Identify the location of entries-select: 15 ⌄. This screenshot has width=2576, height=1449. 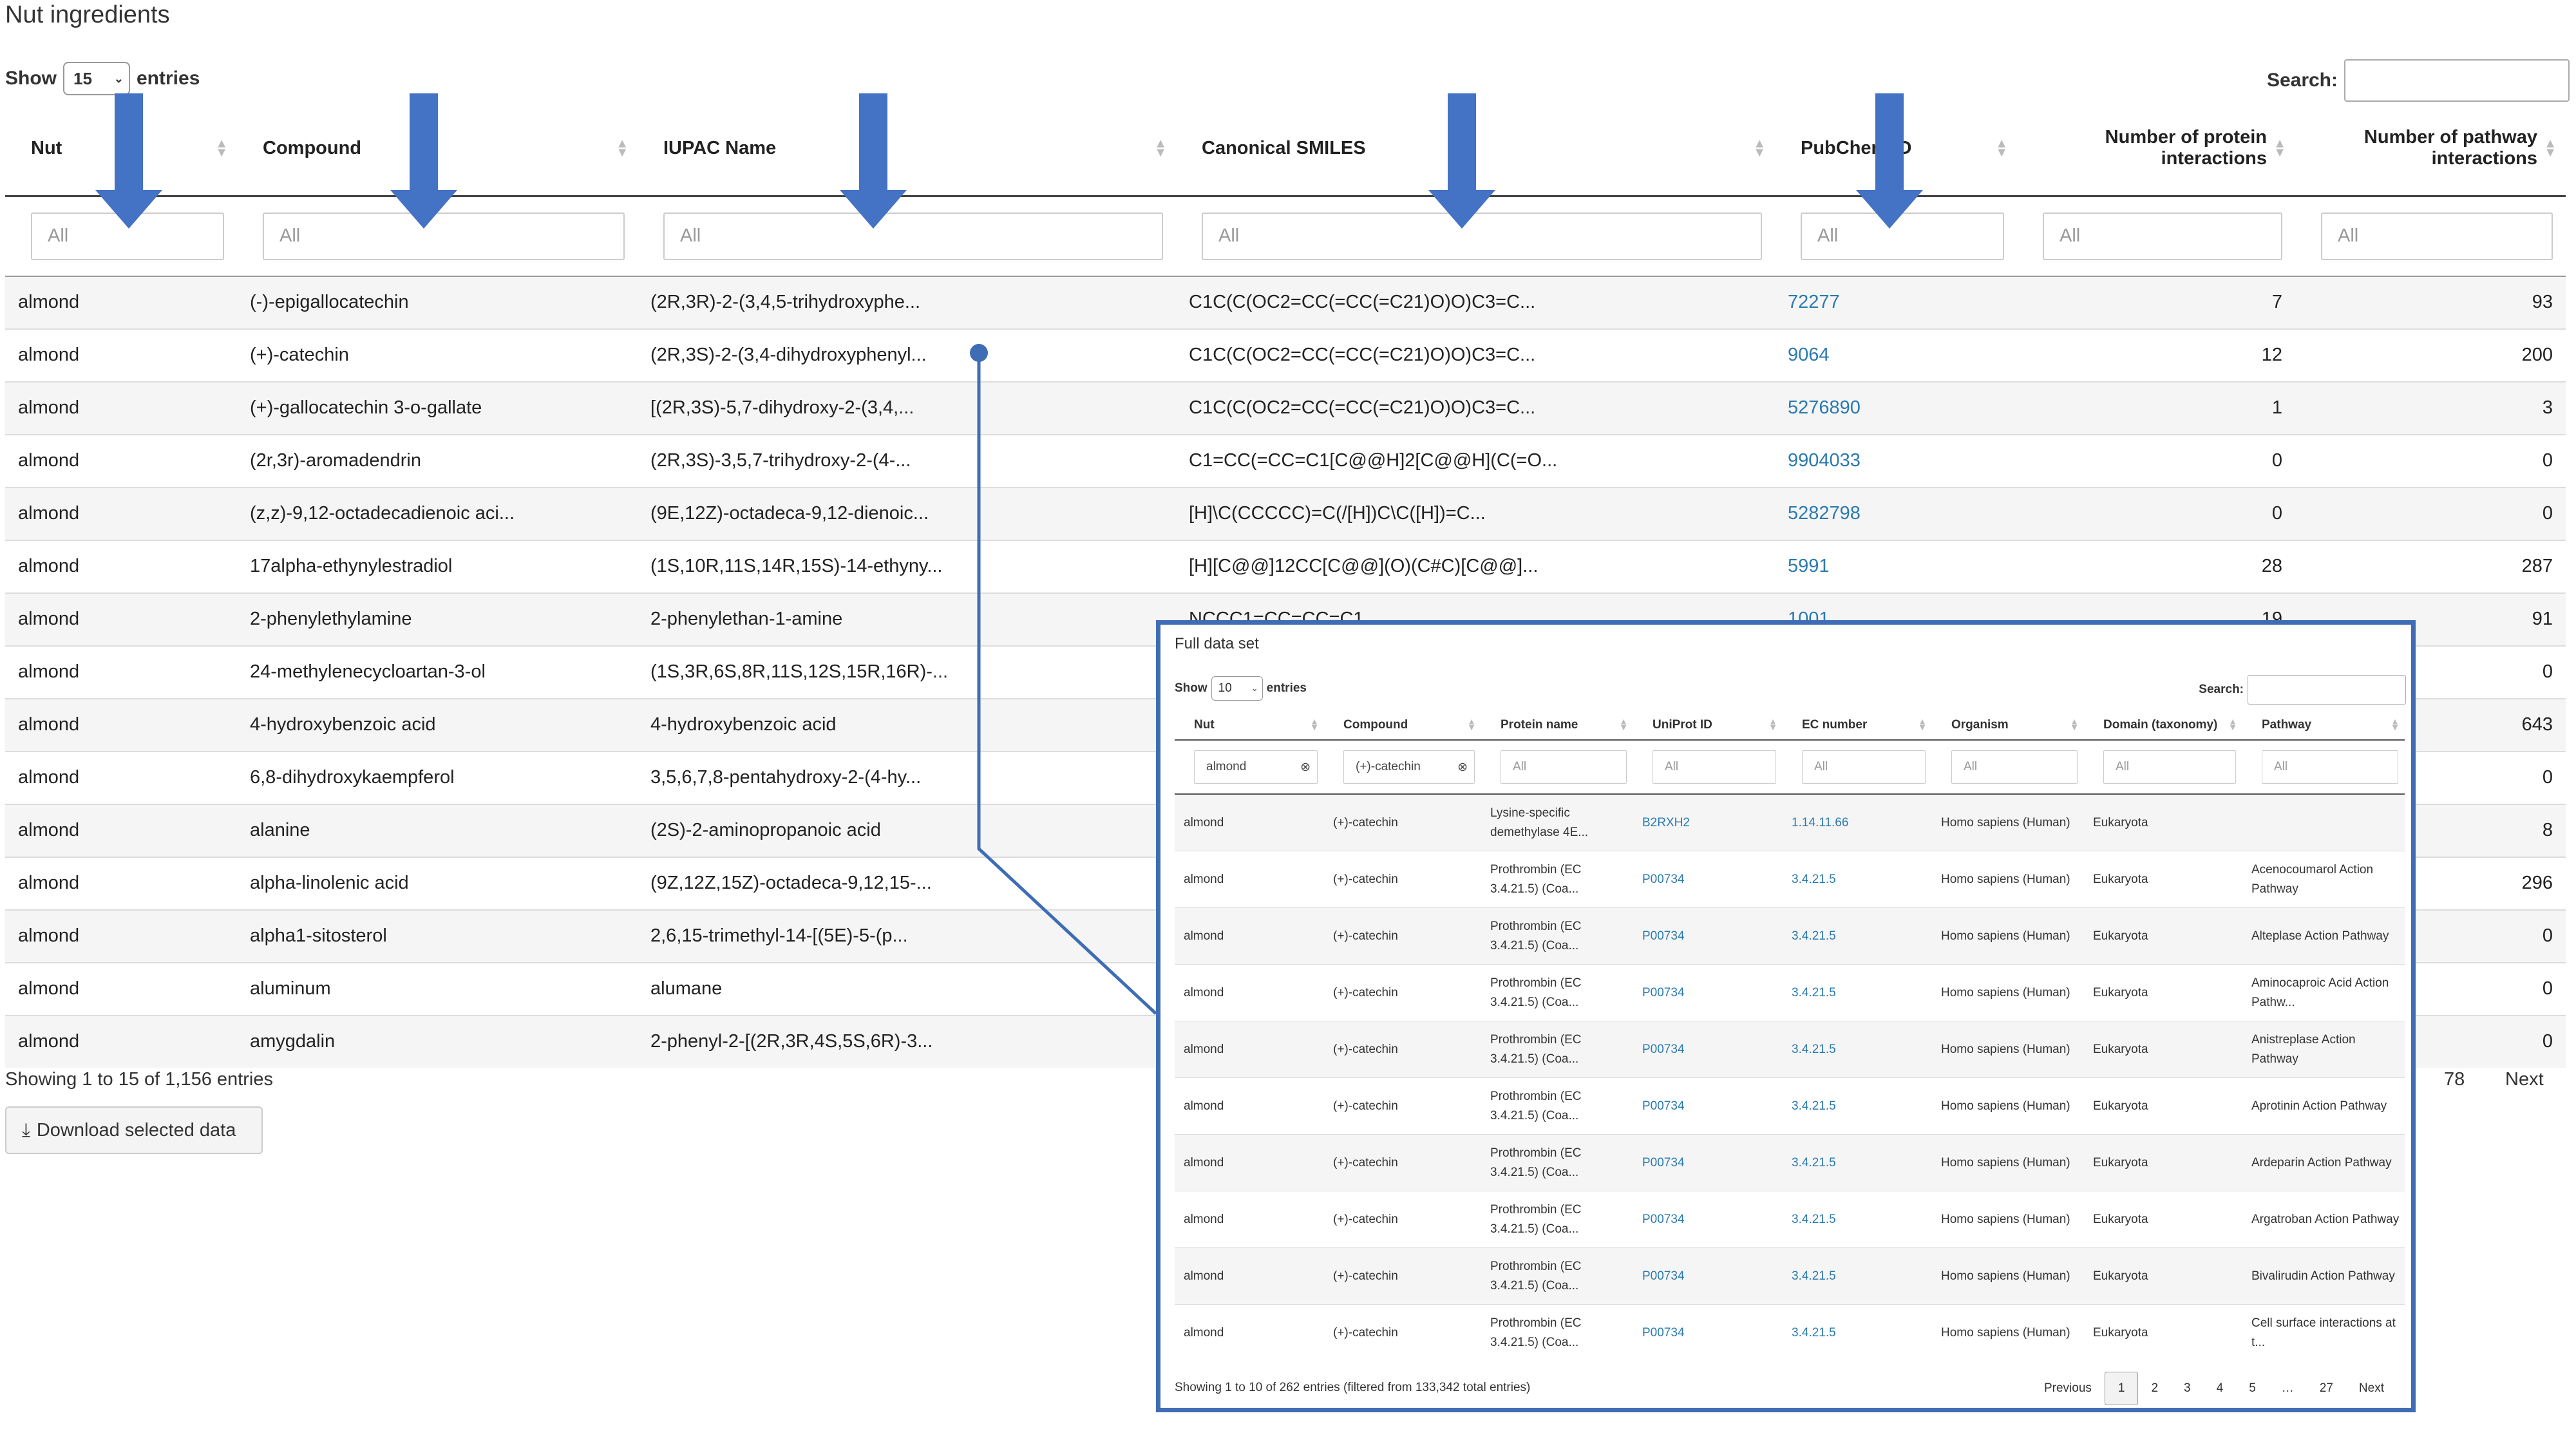
(96, 78).